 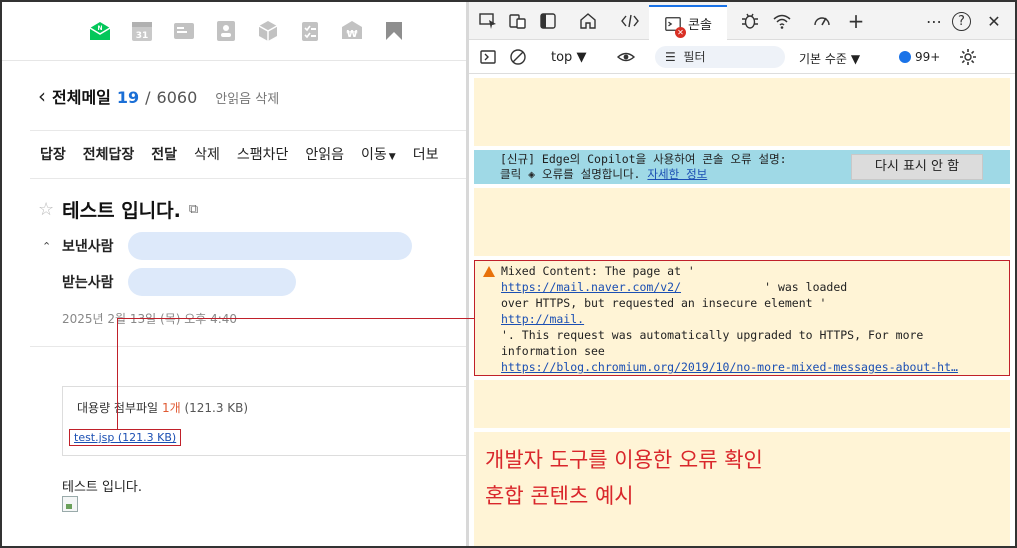 What do you see at coordinates (782, 21) in the screenshot?
I see `network-wifi-icon` at bounding box center [782, 21].